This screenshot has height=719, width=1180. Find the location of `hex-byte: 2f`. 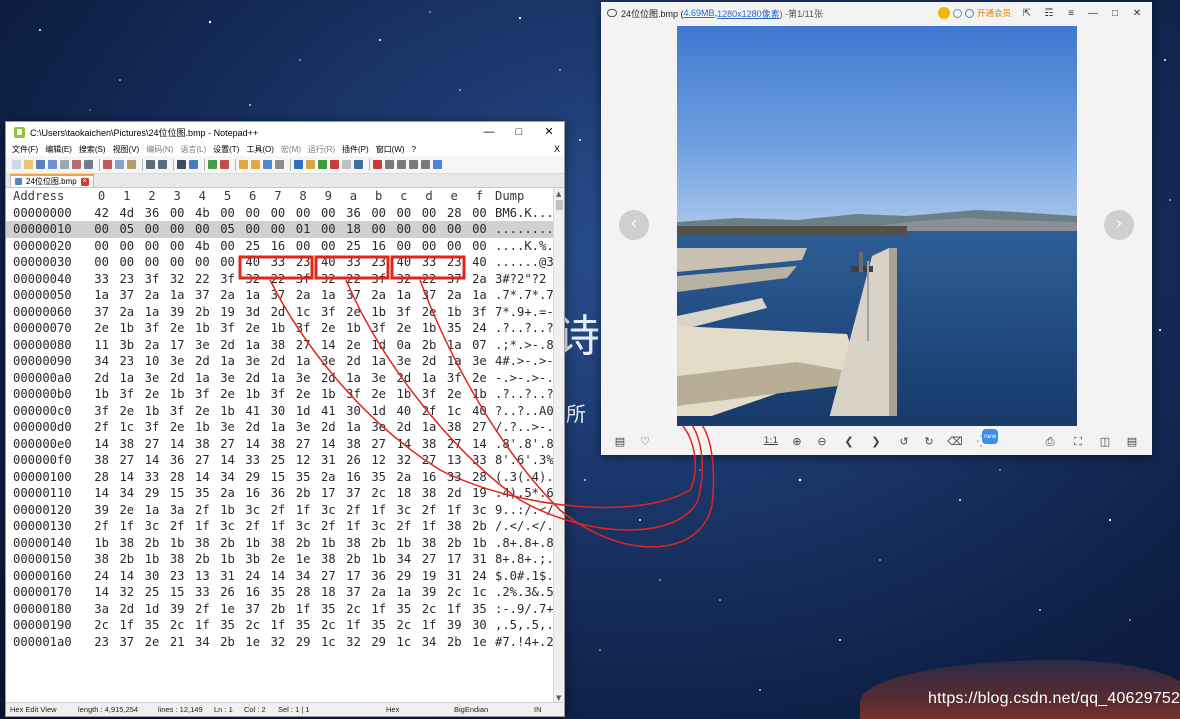

hex-byte: 2f is located at coordinates (277, 510).